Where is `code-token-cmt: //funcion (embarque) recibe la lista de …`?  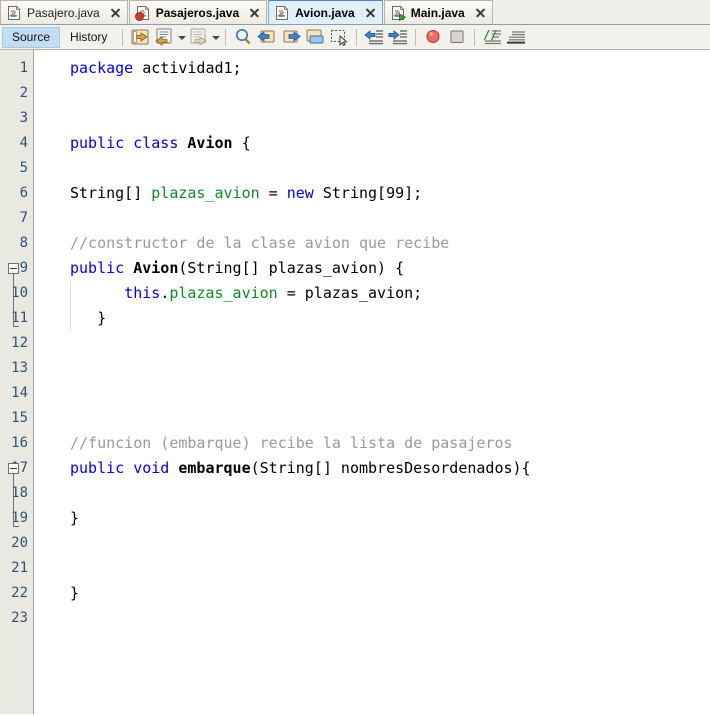
code-token-cmt: //funcion (embarque) recibe la lista de … is located at coordinates (291, 443).